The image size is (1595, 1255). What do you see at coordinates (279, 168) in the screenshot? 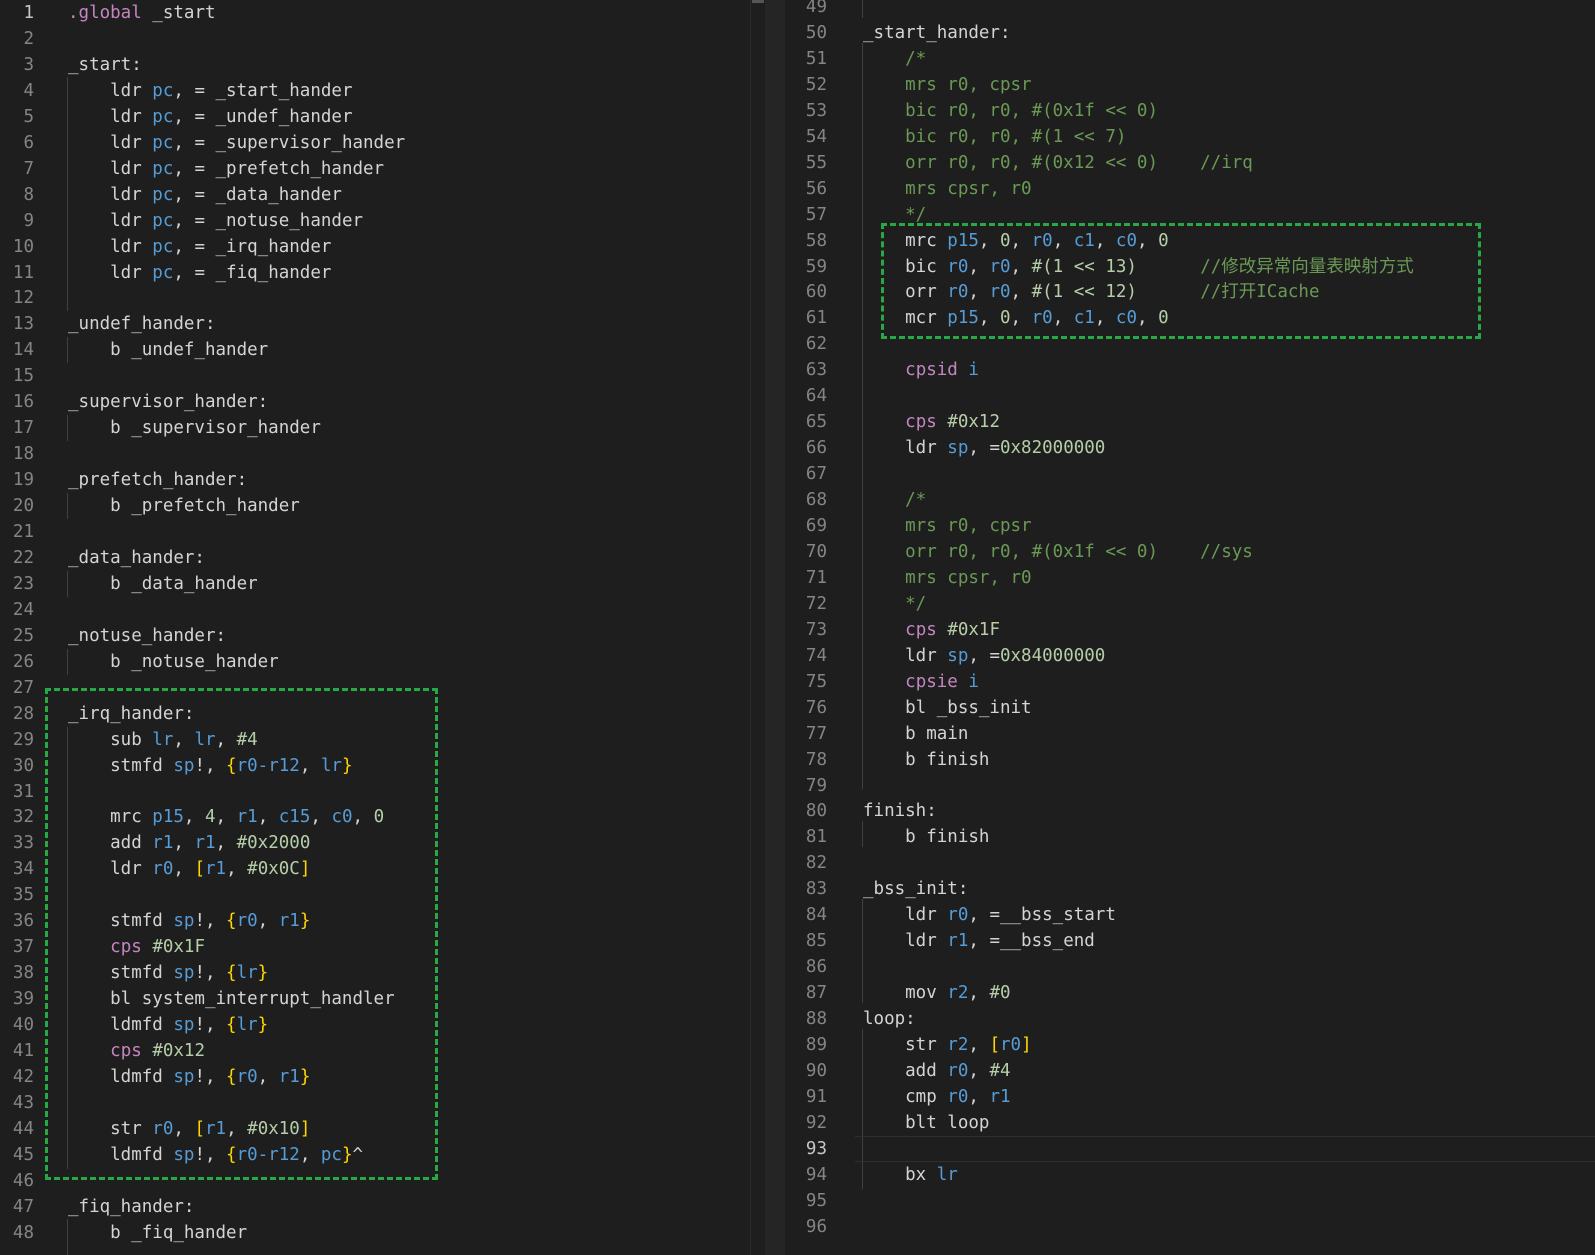
I see `code-token: , = _prefetch_hander` at bounding box center [279, 168].